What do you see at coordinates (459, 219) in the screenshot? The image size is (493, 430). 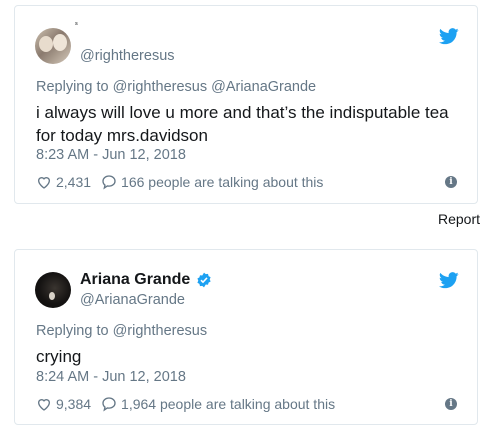 I see `report-link: Report` at bounding box center [459, 219].